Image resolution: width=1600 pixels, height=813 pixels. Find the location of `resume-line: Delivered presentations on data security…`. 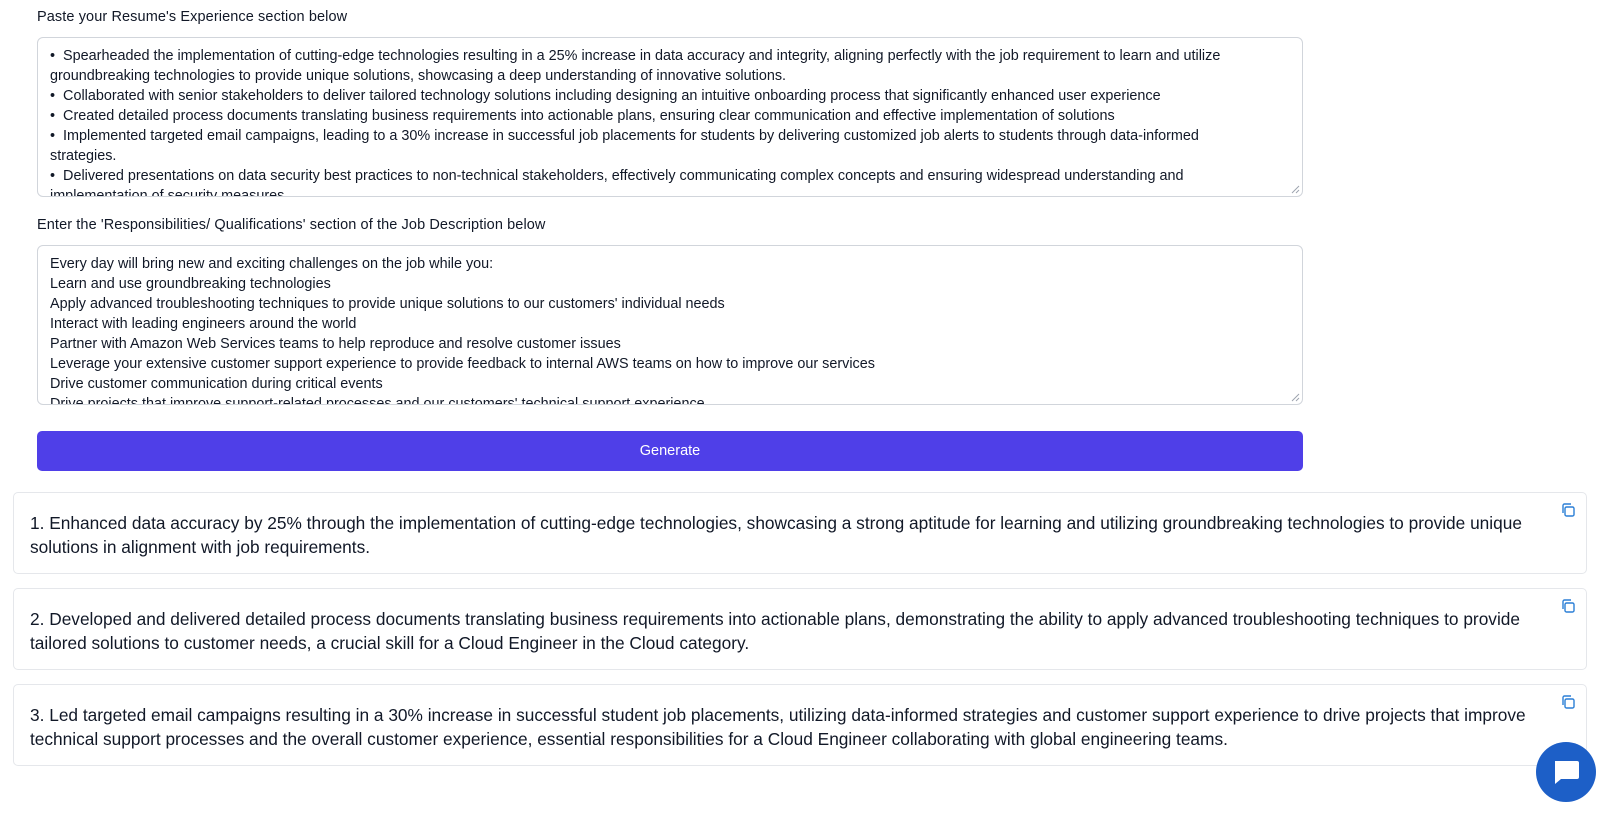

resume-line: Delivered presentations on data security… is located at coordinates (670, 176).